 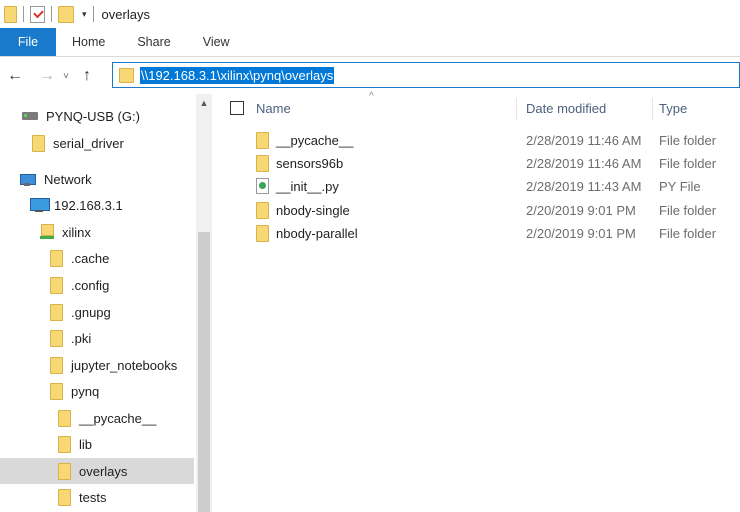 I want to click on python-file-icon, so click(x=262, y=186).